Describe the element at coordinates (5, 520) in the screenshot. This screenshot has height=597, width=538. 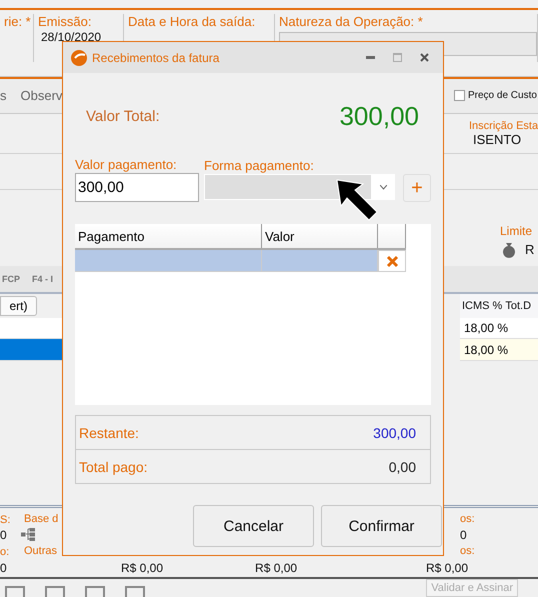
I see `field-label: S:` at that location.